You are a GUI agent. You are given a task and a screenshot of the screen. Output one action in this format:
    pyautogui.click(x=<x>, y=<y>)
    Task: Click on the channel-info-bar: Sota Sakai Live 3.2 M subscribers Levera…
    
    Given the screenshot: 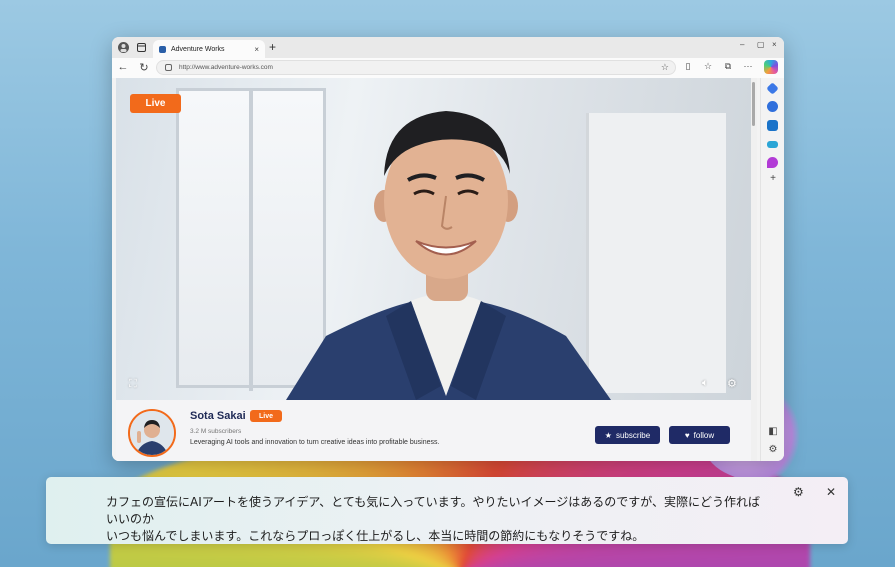 What is the action you would take?
    pyautogui.click(x=433, y=430)
    